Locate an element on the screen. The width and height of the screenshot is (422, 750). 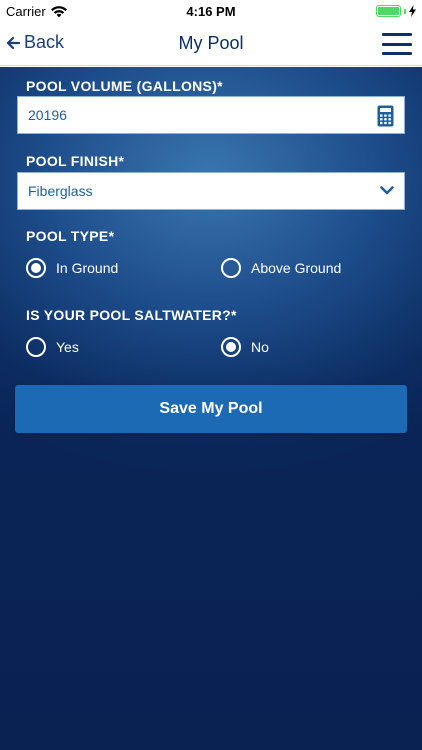
nav-bar: Back My Pool is located at coordinates (211, 44).